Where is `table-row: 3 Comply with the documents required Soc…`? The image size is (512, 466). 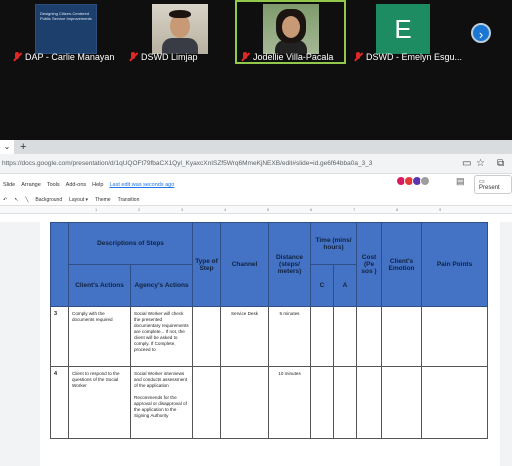 table-row: 3 Comply with the documents required Soc… is located at coordinates (269, 336).